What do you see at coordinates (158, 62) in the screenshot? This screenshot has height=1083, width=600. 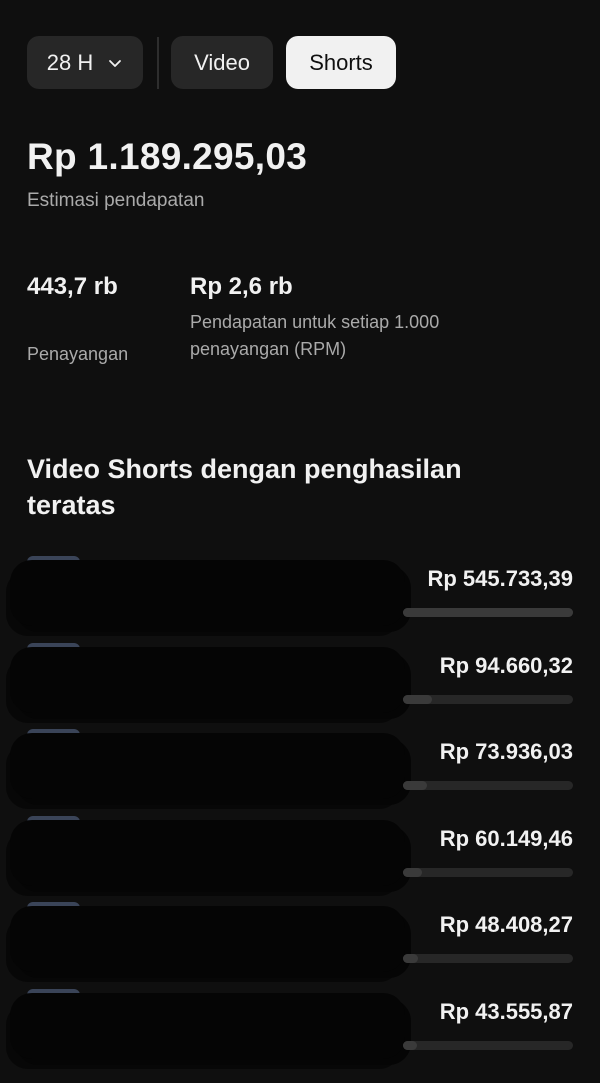 I see `chip-divider` at bounding box center [158, 62].